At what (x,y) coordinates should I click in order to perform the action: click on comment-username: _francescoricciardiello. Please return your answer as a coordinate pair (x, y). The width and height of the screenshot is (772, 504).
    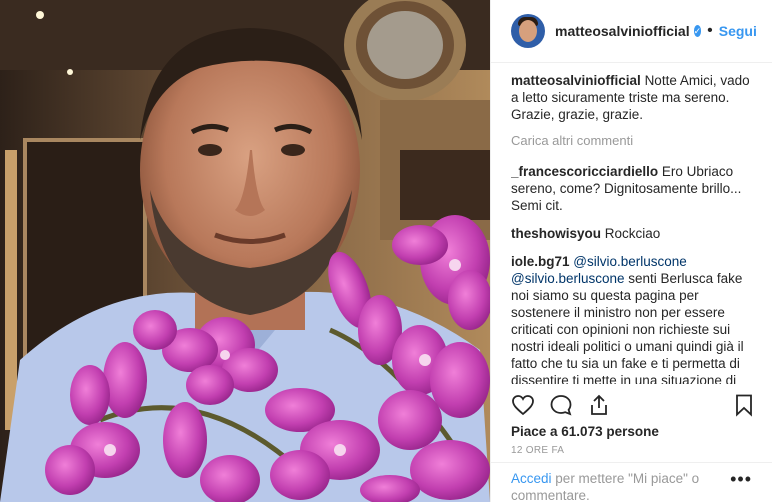
    Looking at the image, I should click on (584, 171).